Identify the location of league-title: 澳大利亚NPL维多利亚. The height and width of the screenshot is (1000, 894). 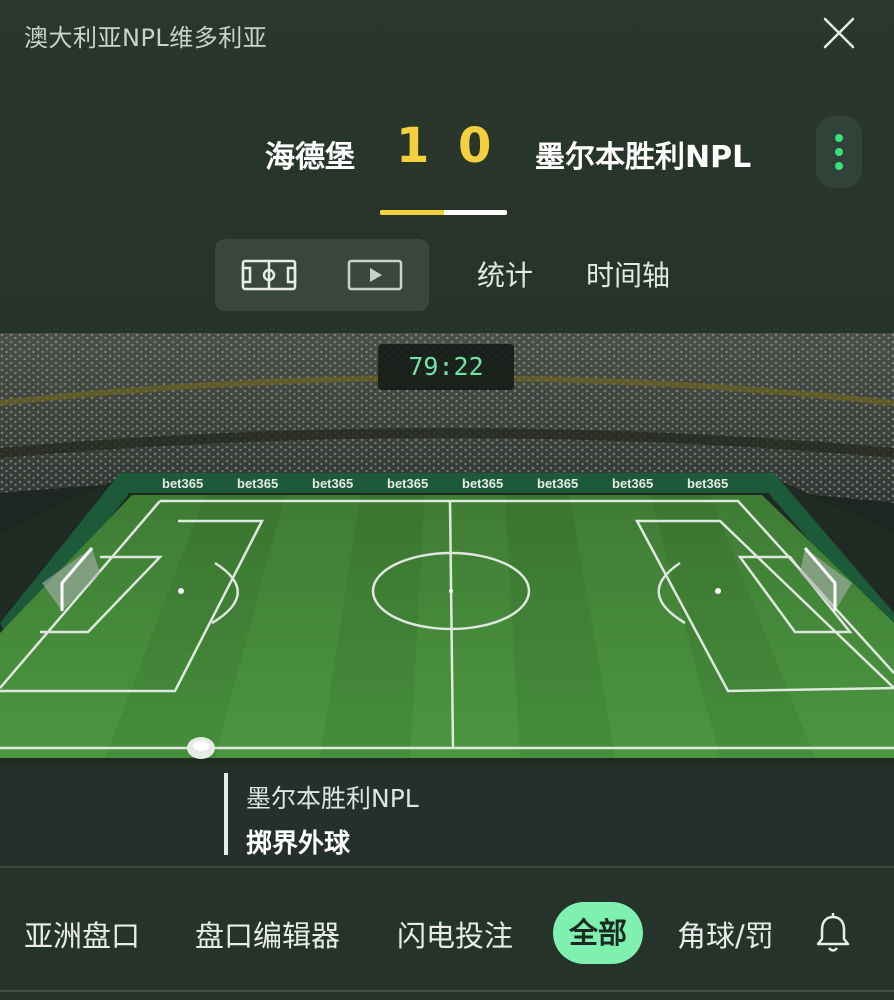
(146, 38).